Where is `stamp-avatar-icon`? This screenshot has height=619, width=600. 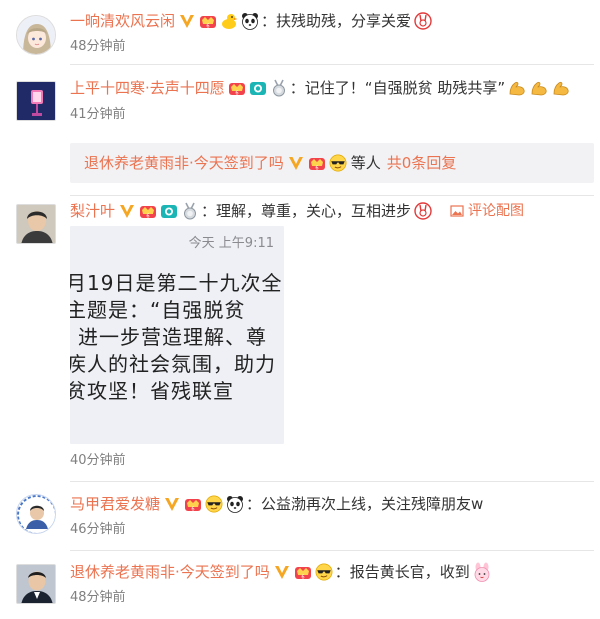 stamp-avatar-icon is located at coordinates (36, 514).